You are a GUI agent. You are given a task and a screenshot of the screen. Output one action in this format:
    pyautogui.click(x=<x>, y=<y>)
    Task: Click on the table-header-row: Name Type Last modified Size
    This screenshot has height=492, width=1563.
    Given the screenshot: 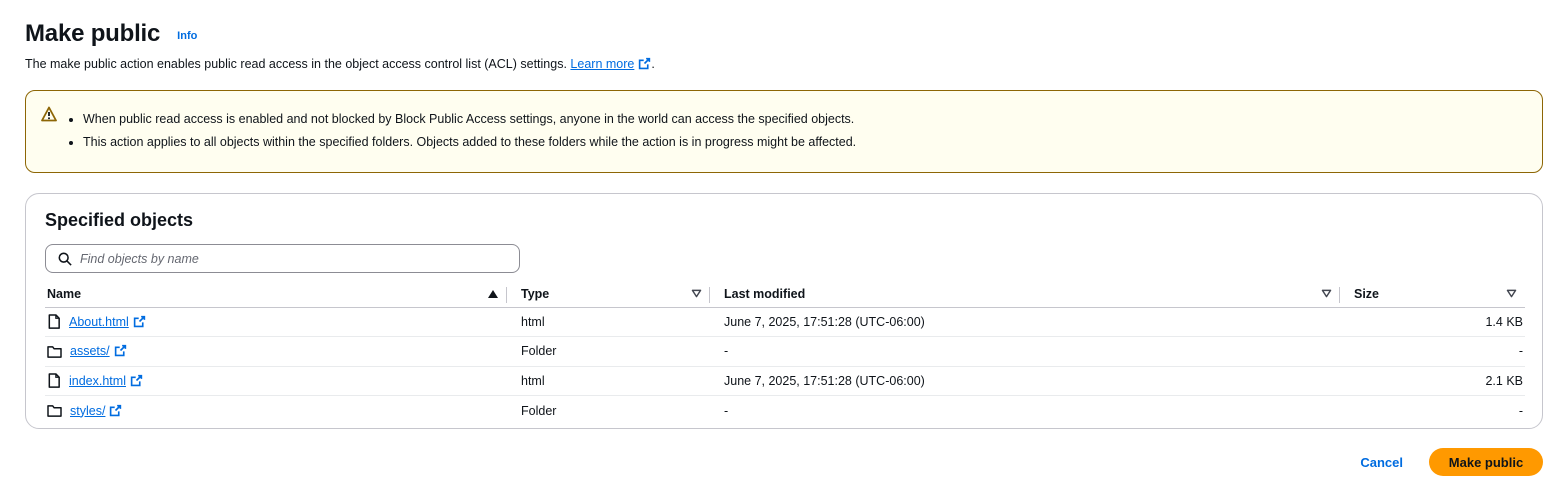 What is the action you would take?
    pyautogui.click(x=785, y=294)
    